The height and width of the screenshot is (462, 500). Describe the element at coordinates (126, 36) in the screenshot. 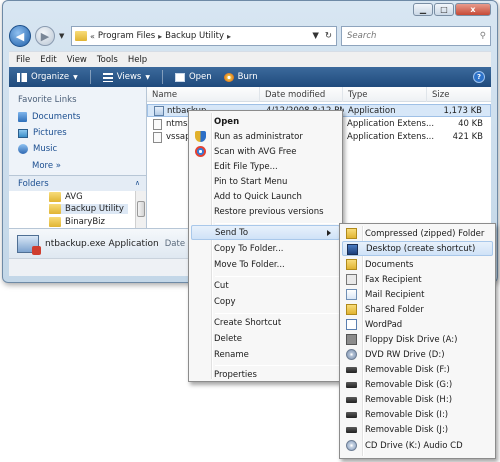

I see `breadcrumb-program-files: Program Files` at that location.